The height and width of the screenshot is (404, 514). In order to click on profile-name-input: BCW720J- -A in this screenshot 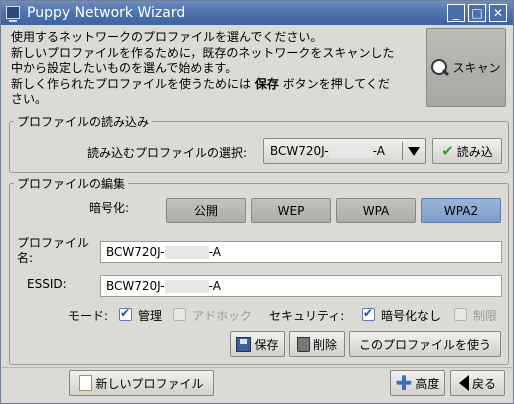, I will do `click(301, 252)`.